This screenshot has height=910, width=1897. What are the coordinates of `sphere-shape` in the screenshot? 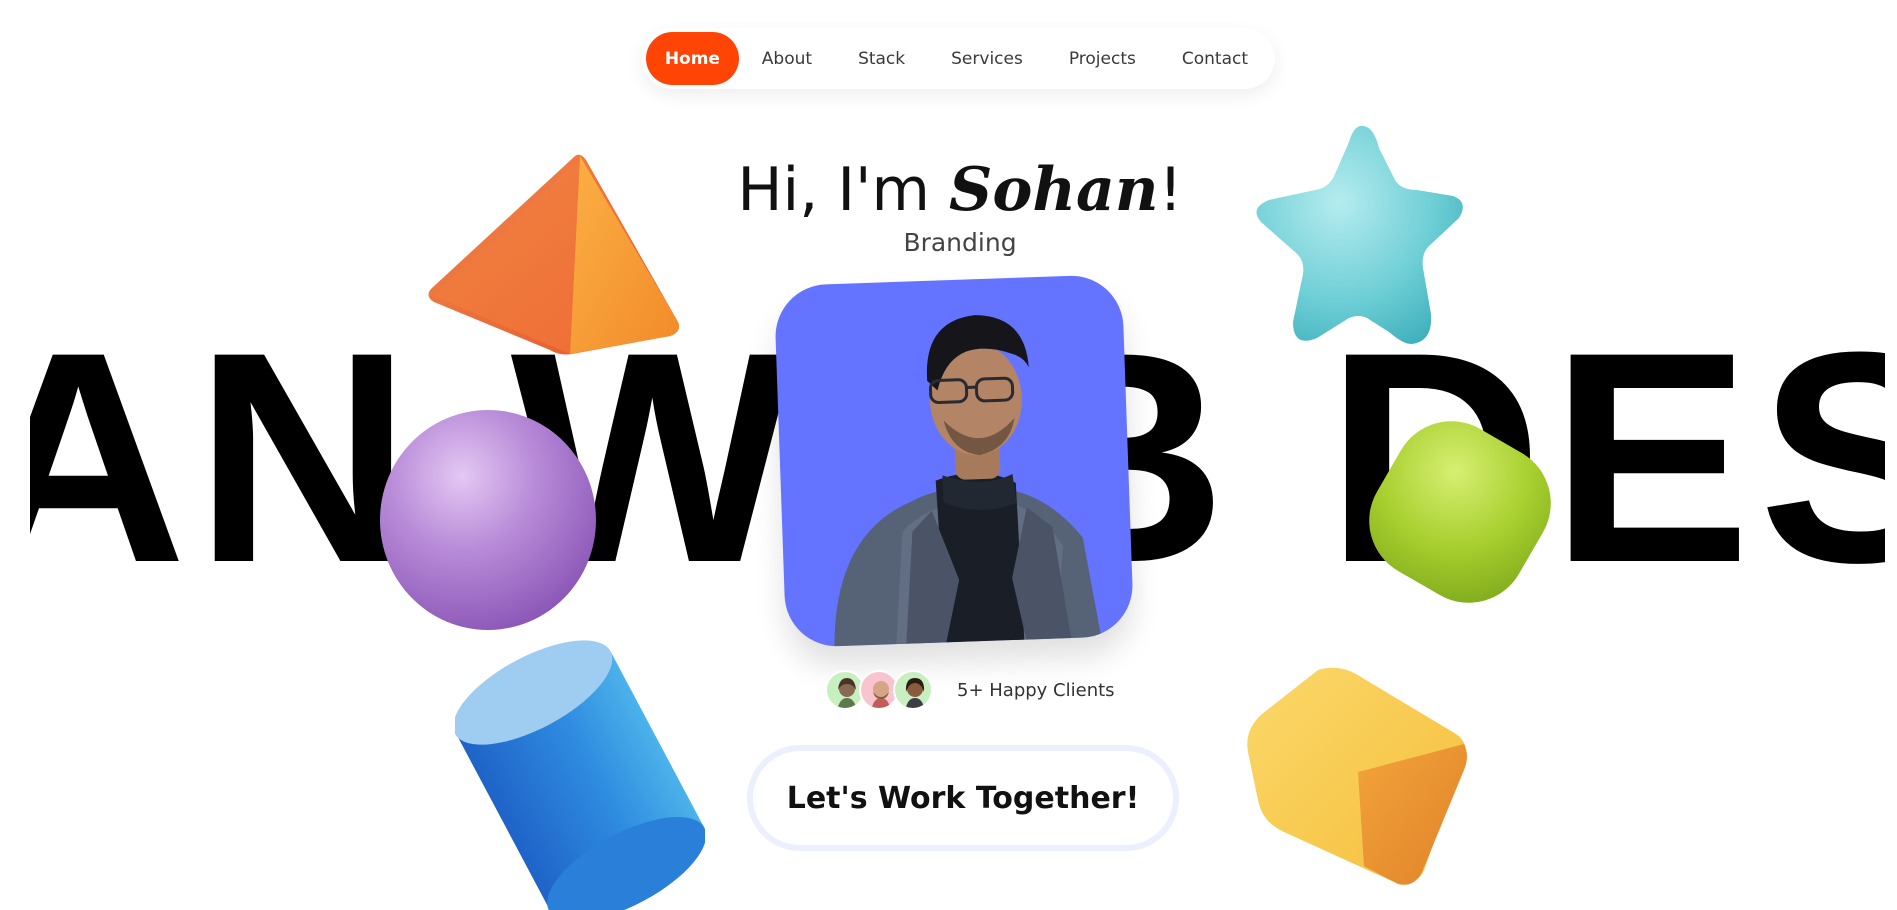 It's located at (488, 520).